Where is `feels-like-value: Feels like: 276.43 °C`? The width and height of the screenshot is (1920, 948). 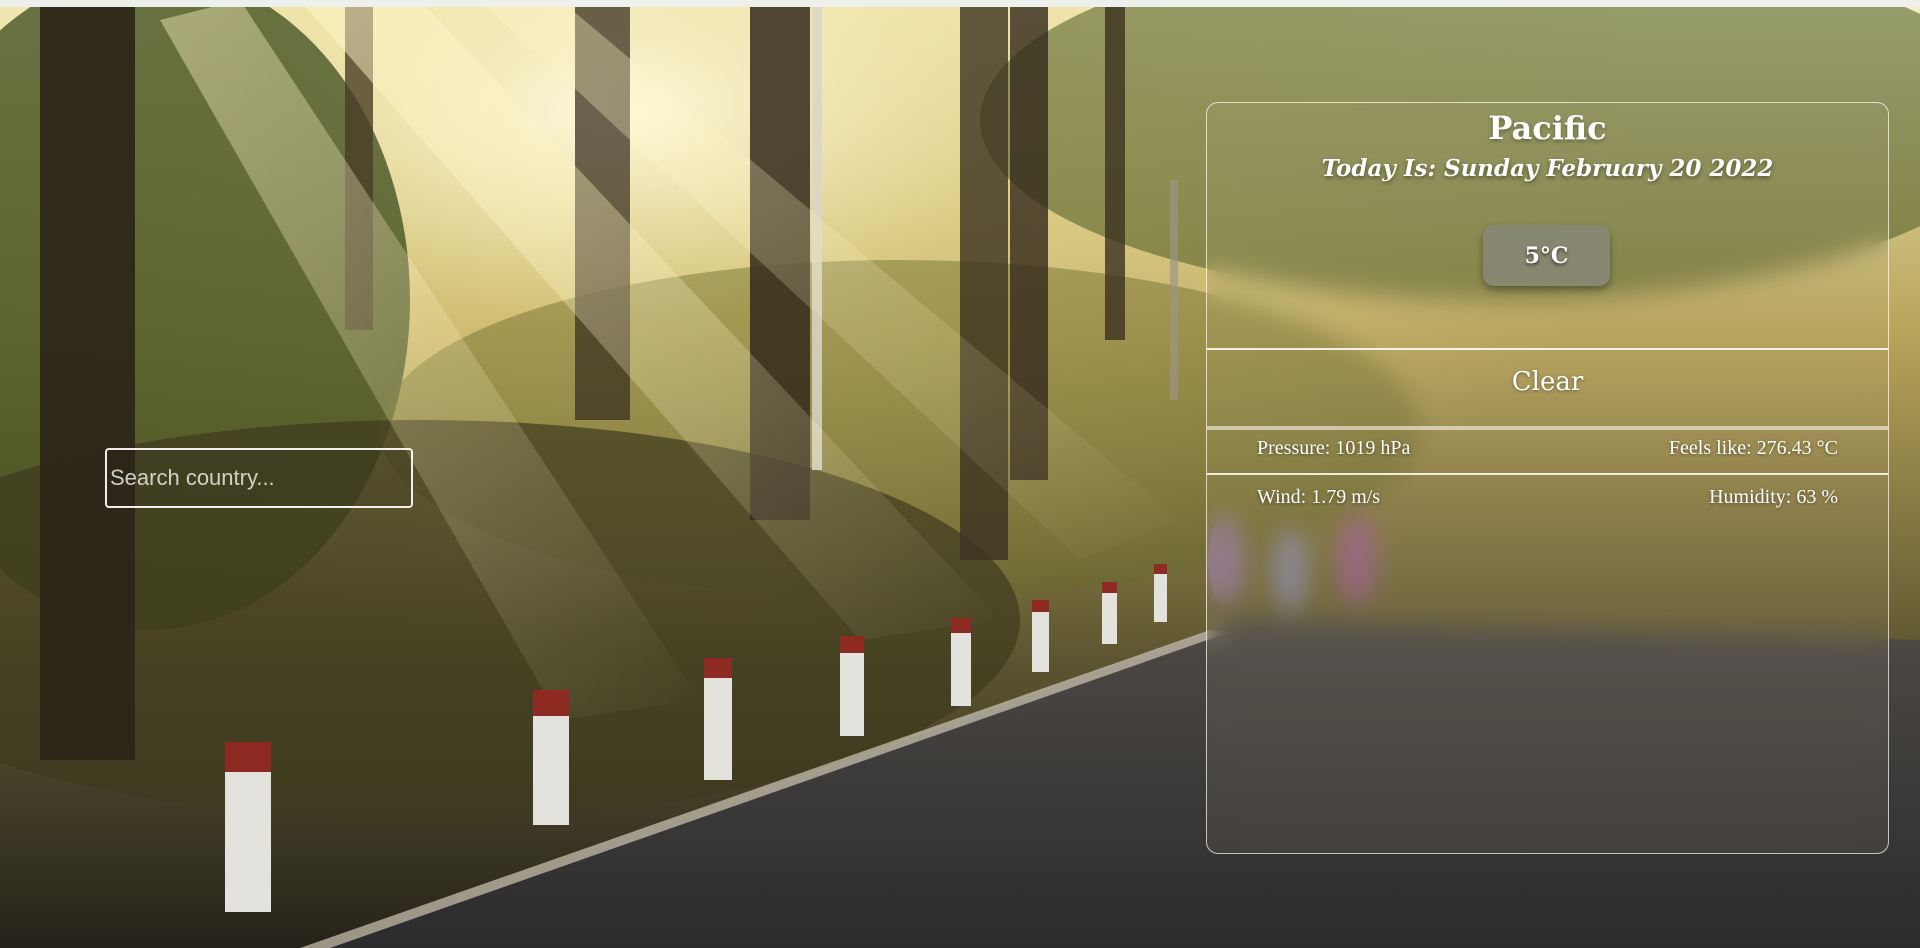
feels-like-value: Feels like: 276.43 °C is located at coordinates (1753, 448).